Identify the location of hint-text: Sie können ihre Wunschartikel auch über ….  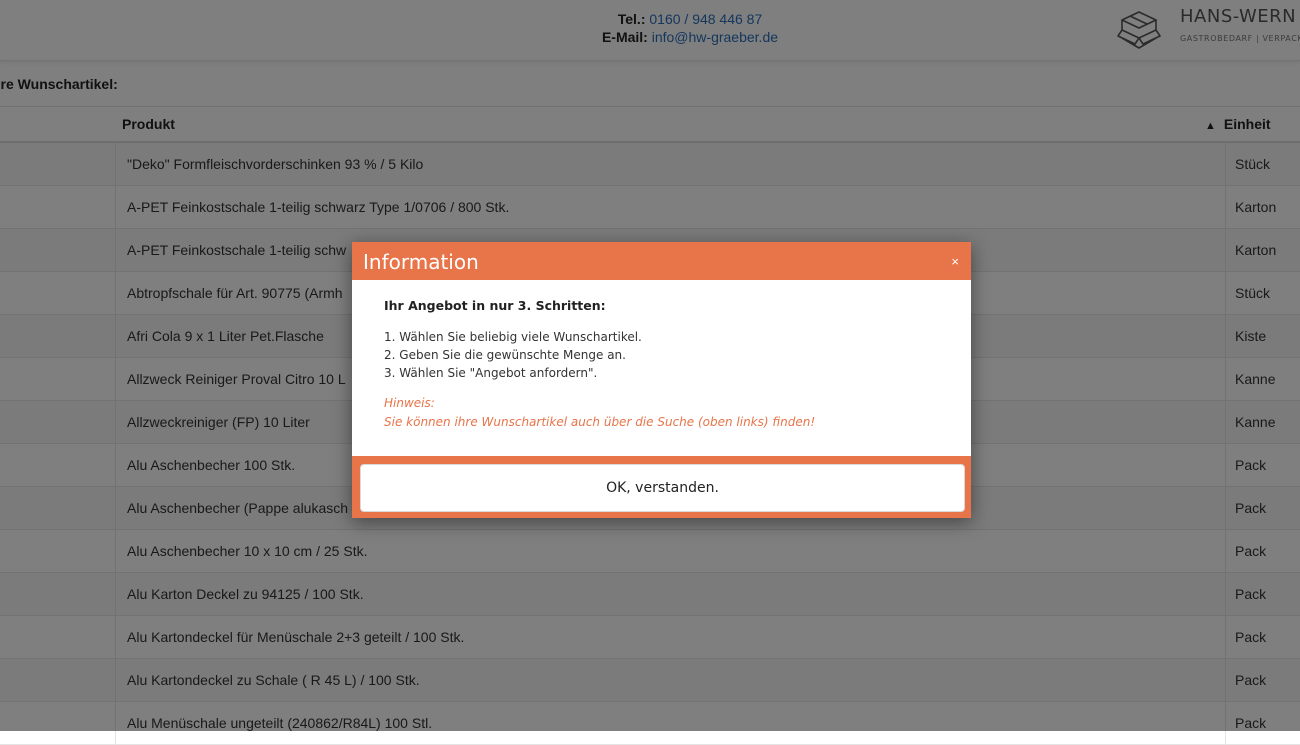
(600, 422).